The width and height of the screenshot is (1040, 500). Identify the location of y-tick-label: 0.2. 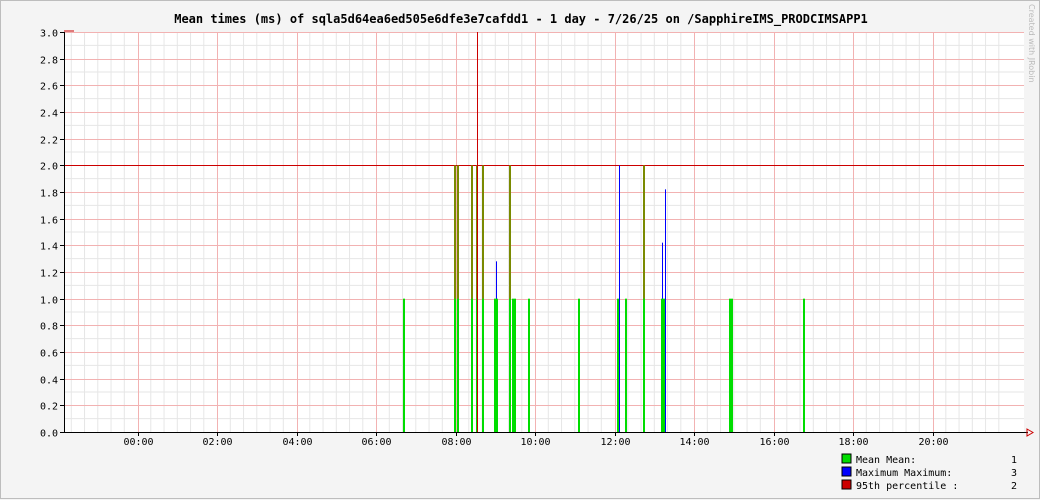
(49, 407).